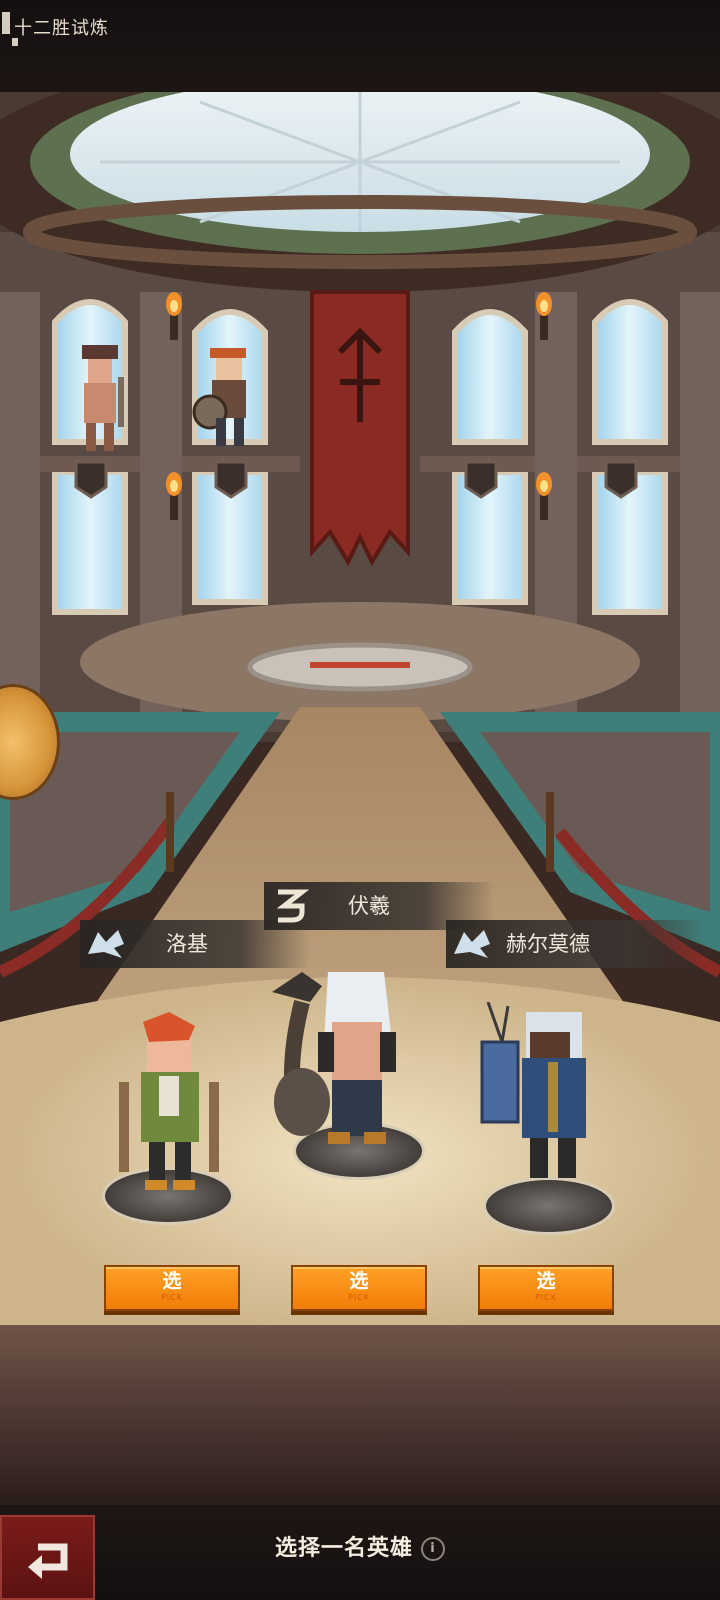 This screenshot has height=1600, width=720. I want to click on hero-sprite-hermod, so click(543, 1102).